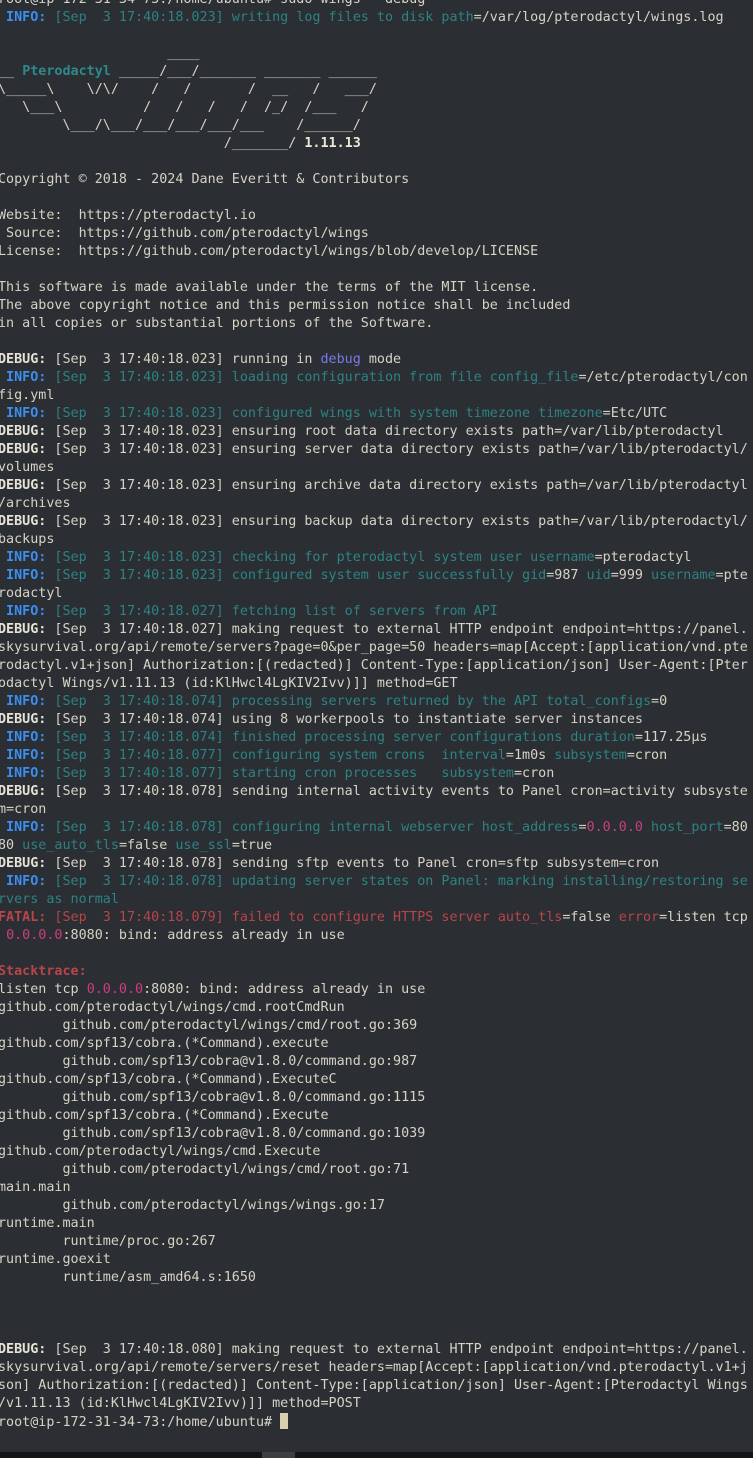  Describe the element at coordinates (203, 935) in the screenshot. I see `text: :8080: bind: address already in use` at that location.